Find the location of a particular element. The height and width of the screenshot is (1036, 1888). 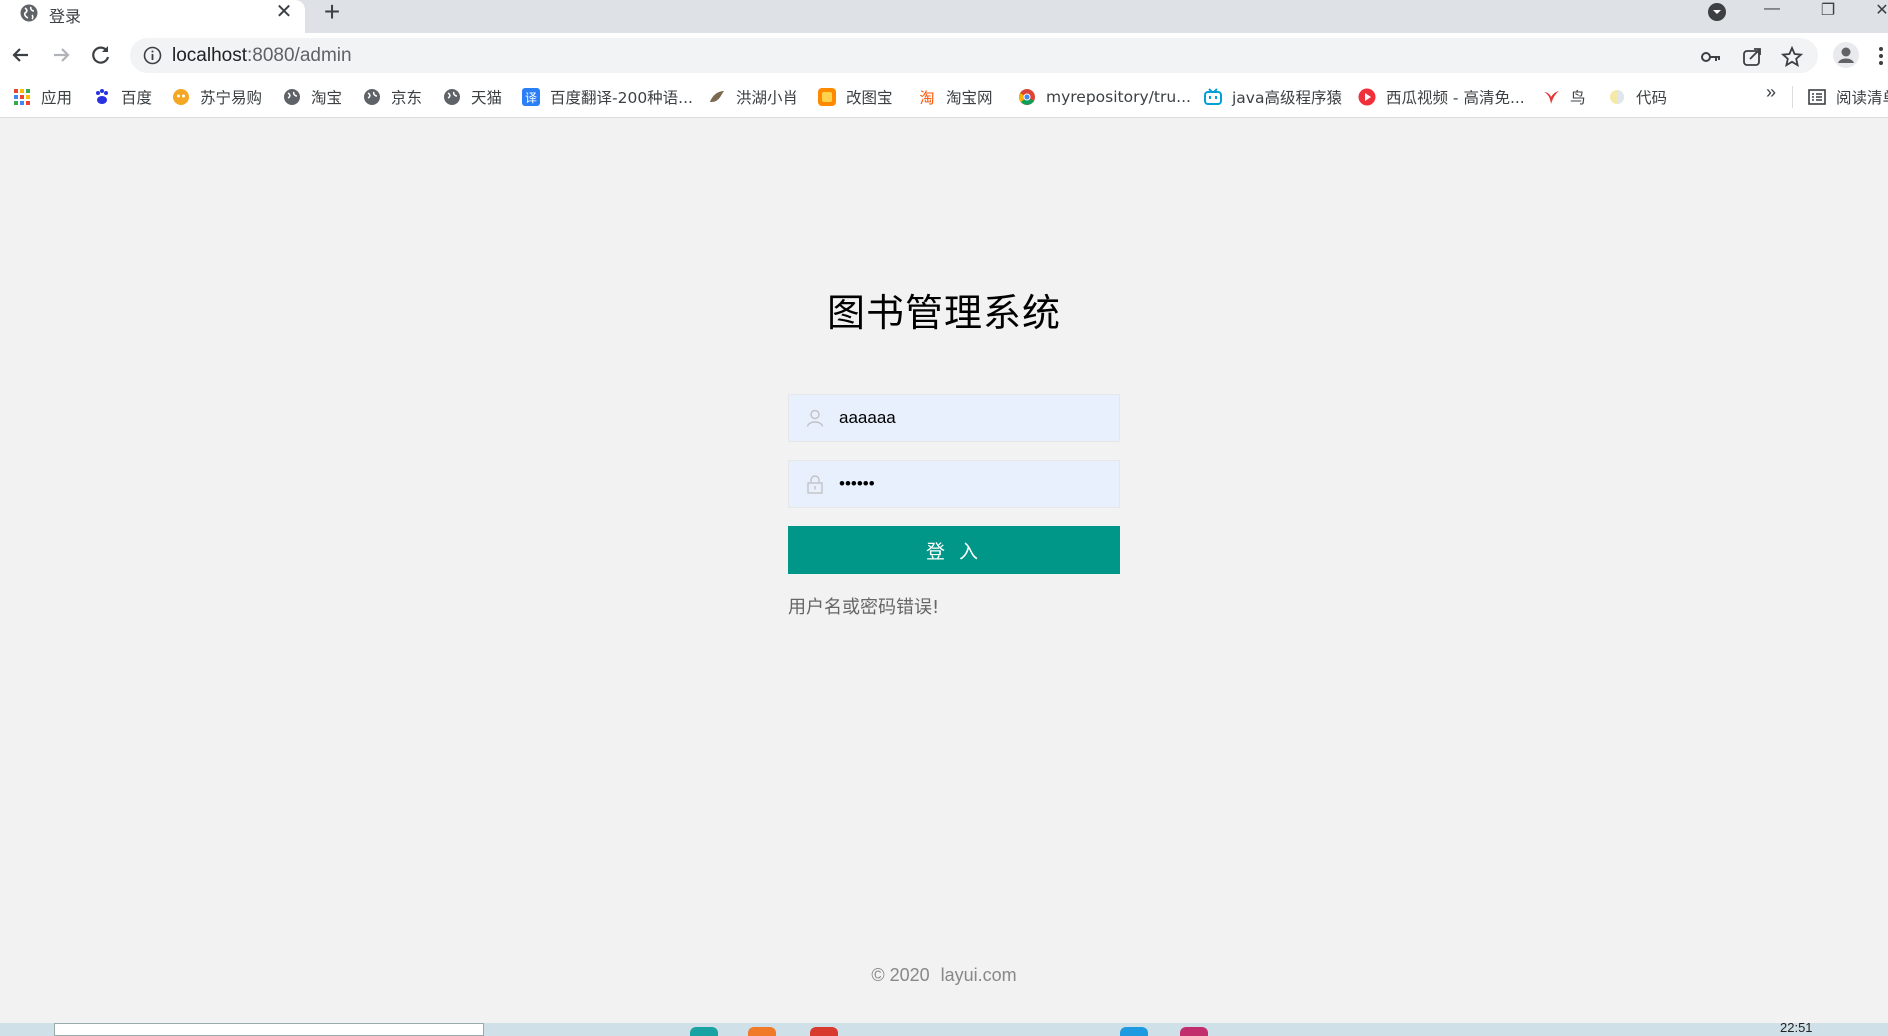

bookmark-label: 鸟 is located at coordinates (1578, 98).